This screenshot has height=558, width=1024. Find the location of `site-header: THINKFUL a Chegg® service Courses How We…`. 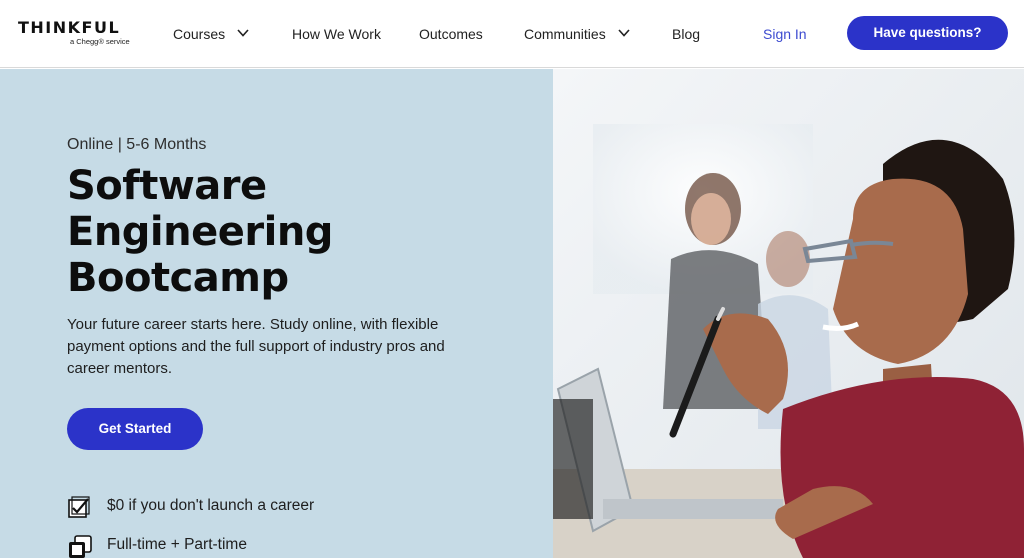

site-header: THINKFUL a Chegg® service Courses How We… is located at coordinates (512, 34).